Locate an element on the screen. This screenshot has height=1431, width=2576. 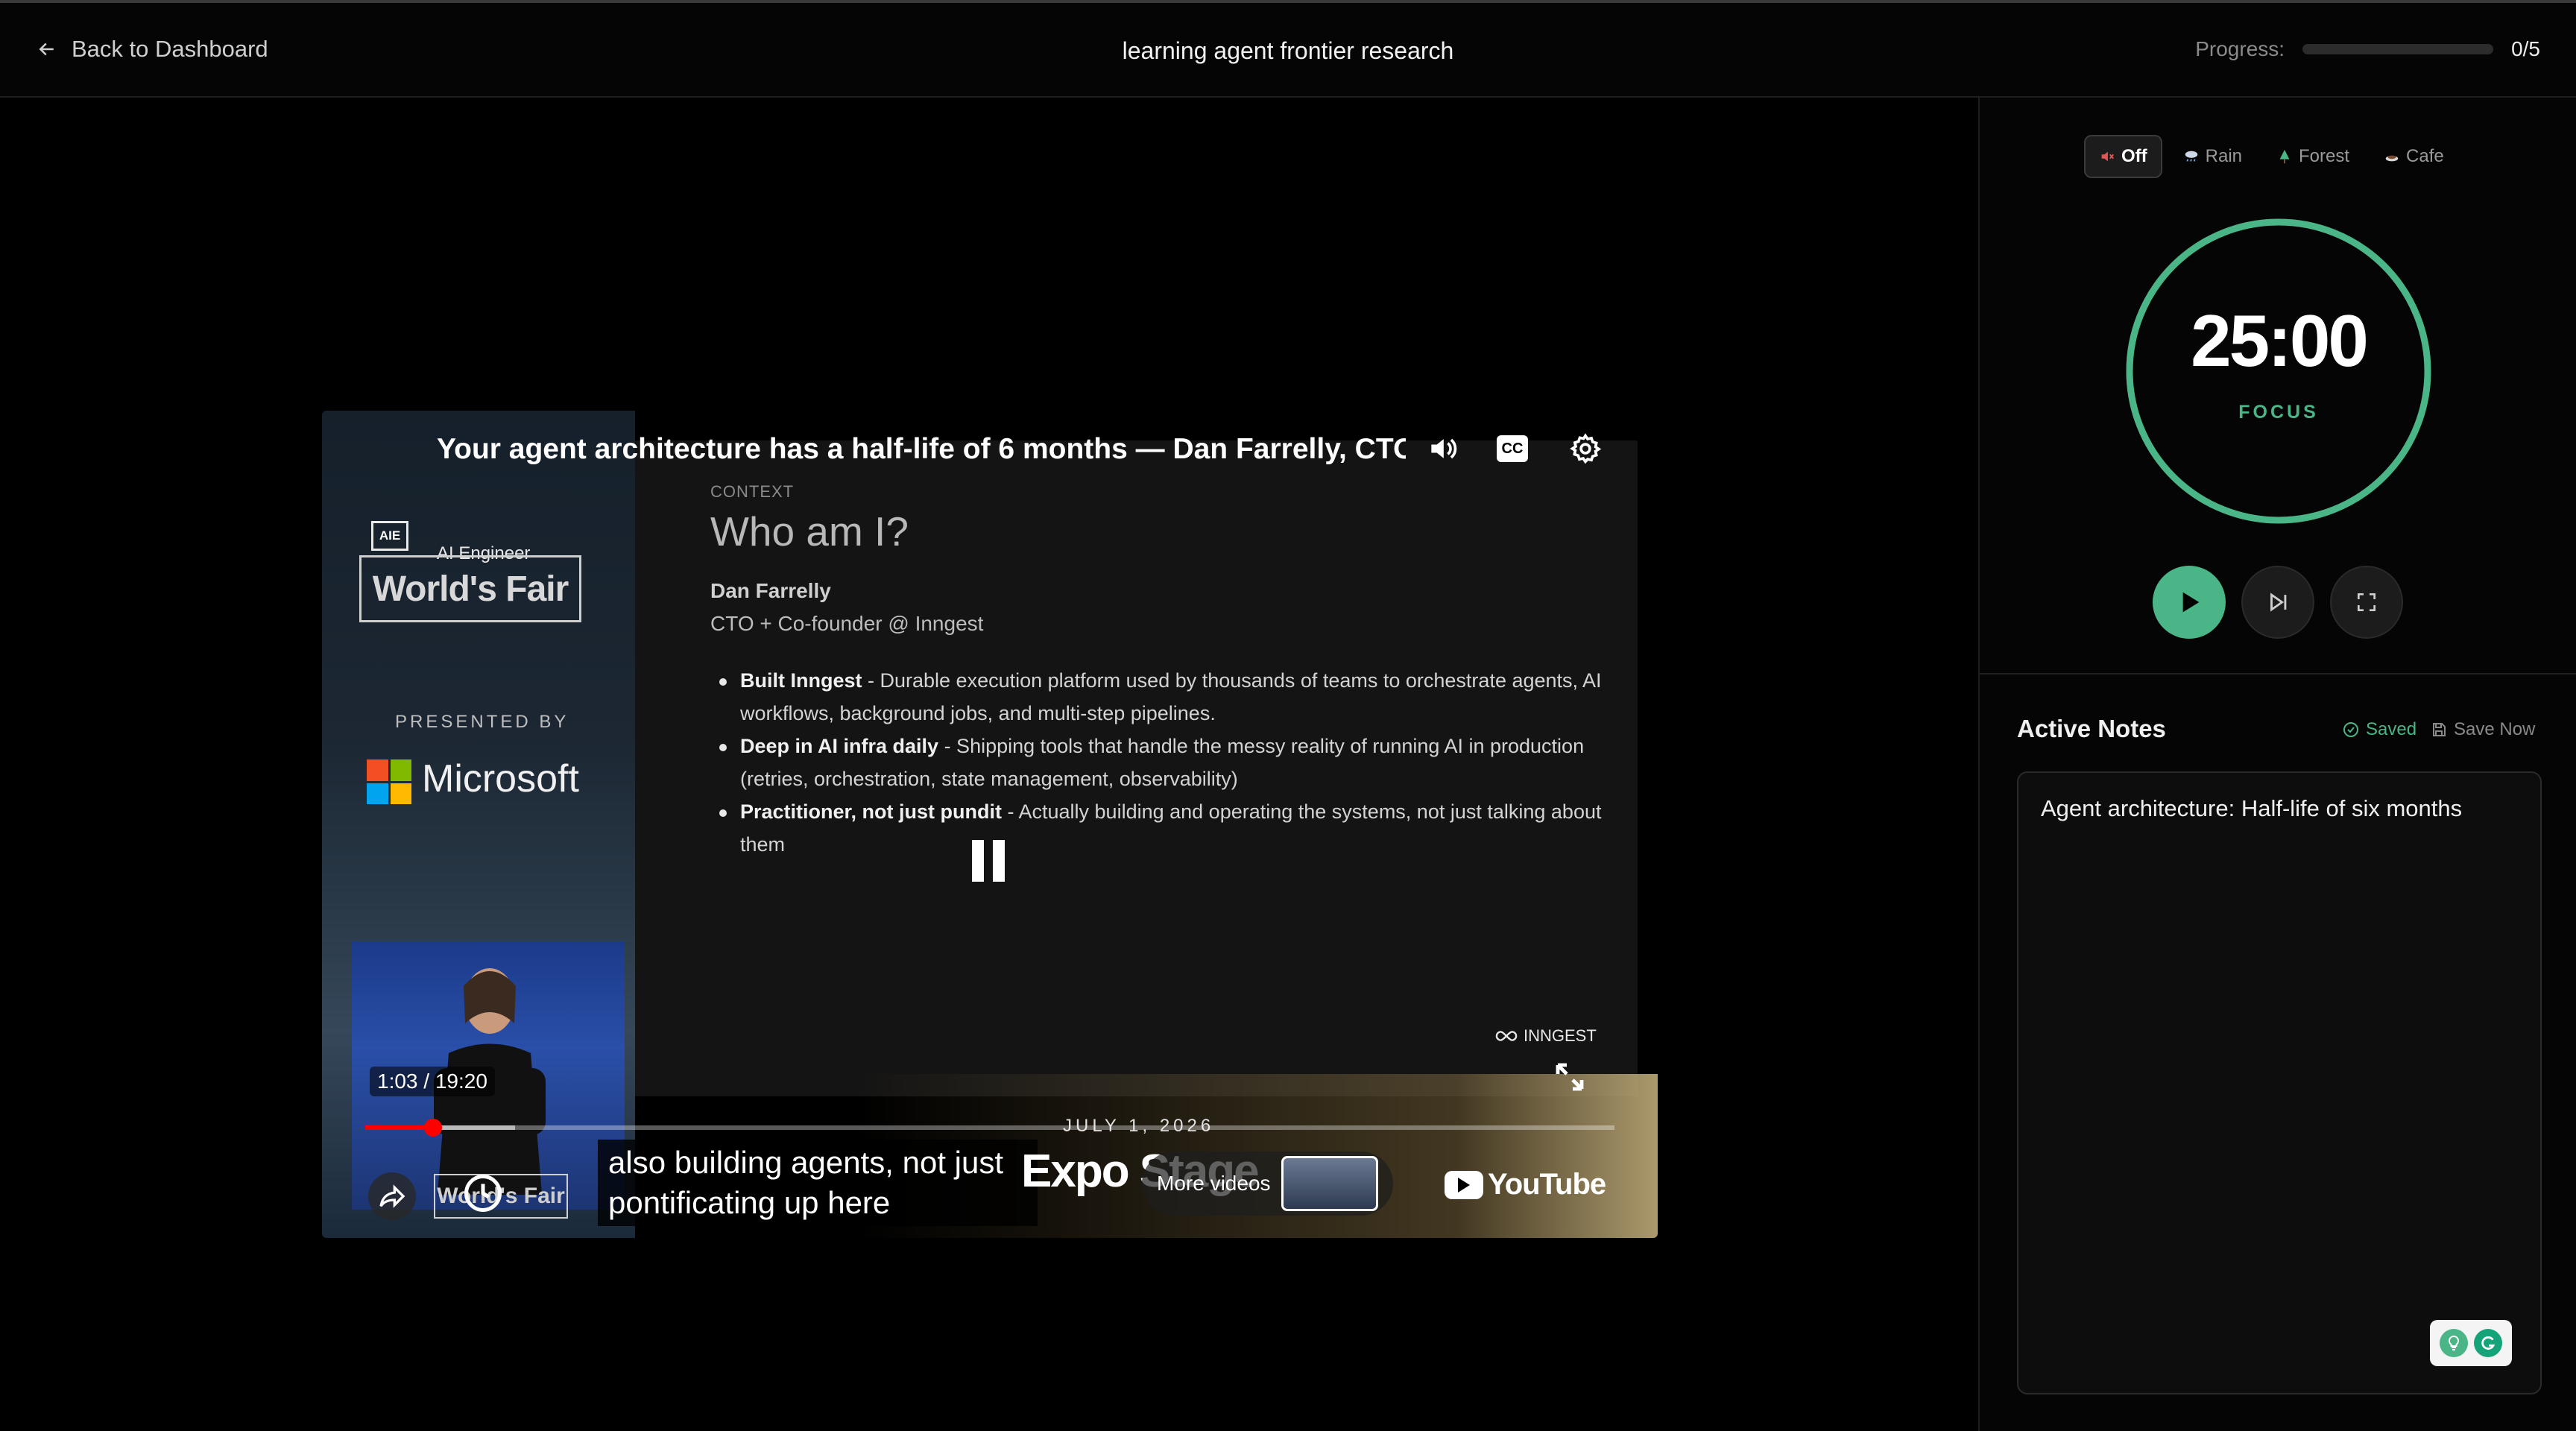
cc-icon: CC is located at coordinates (1512, 448).